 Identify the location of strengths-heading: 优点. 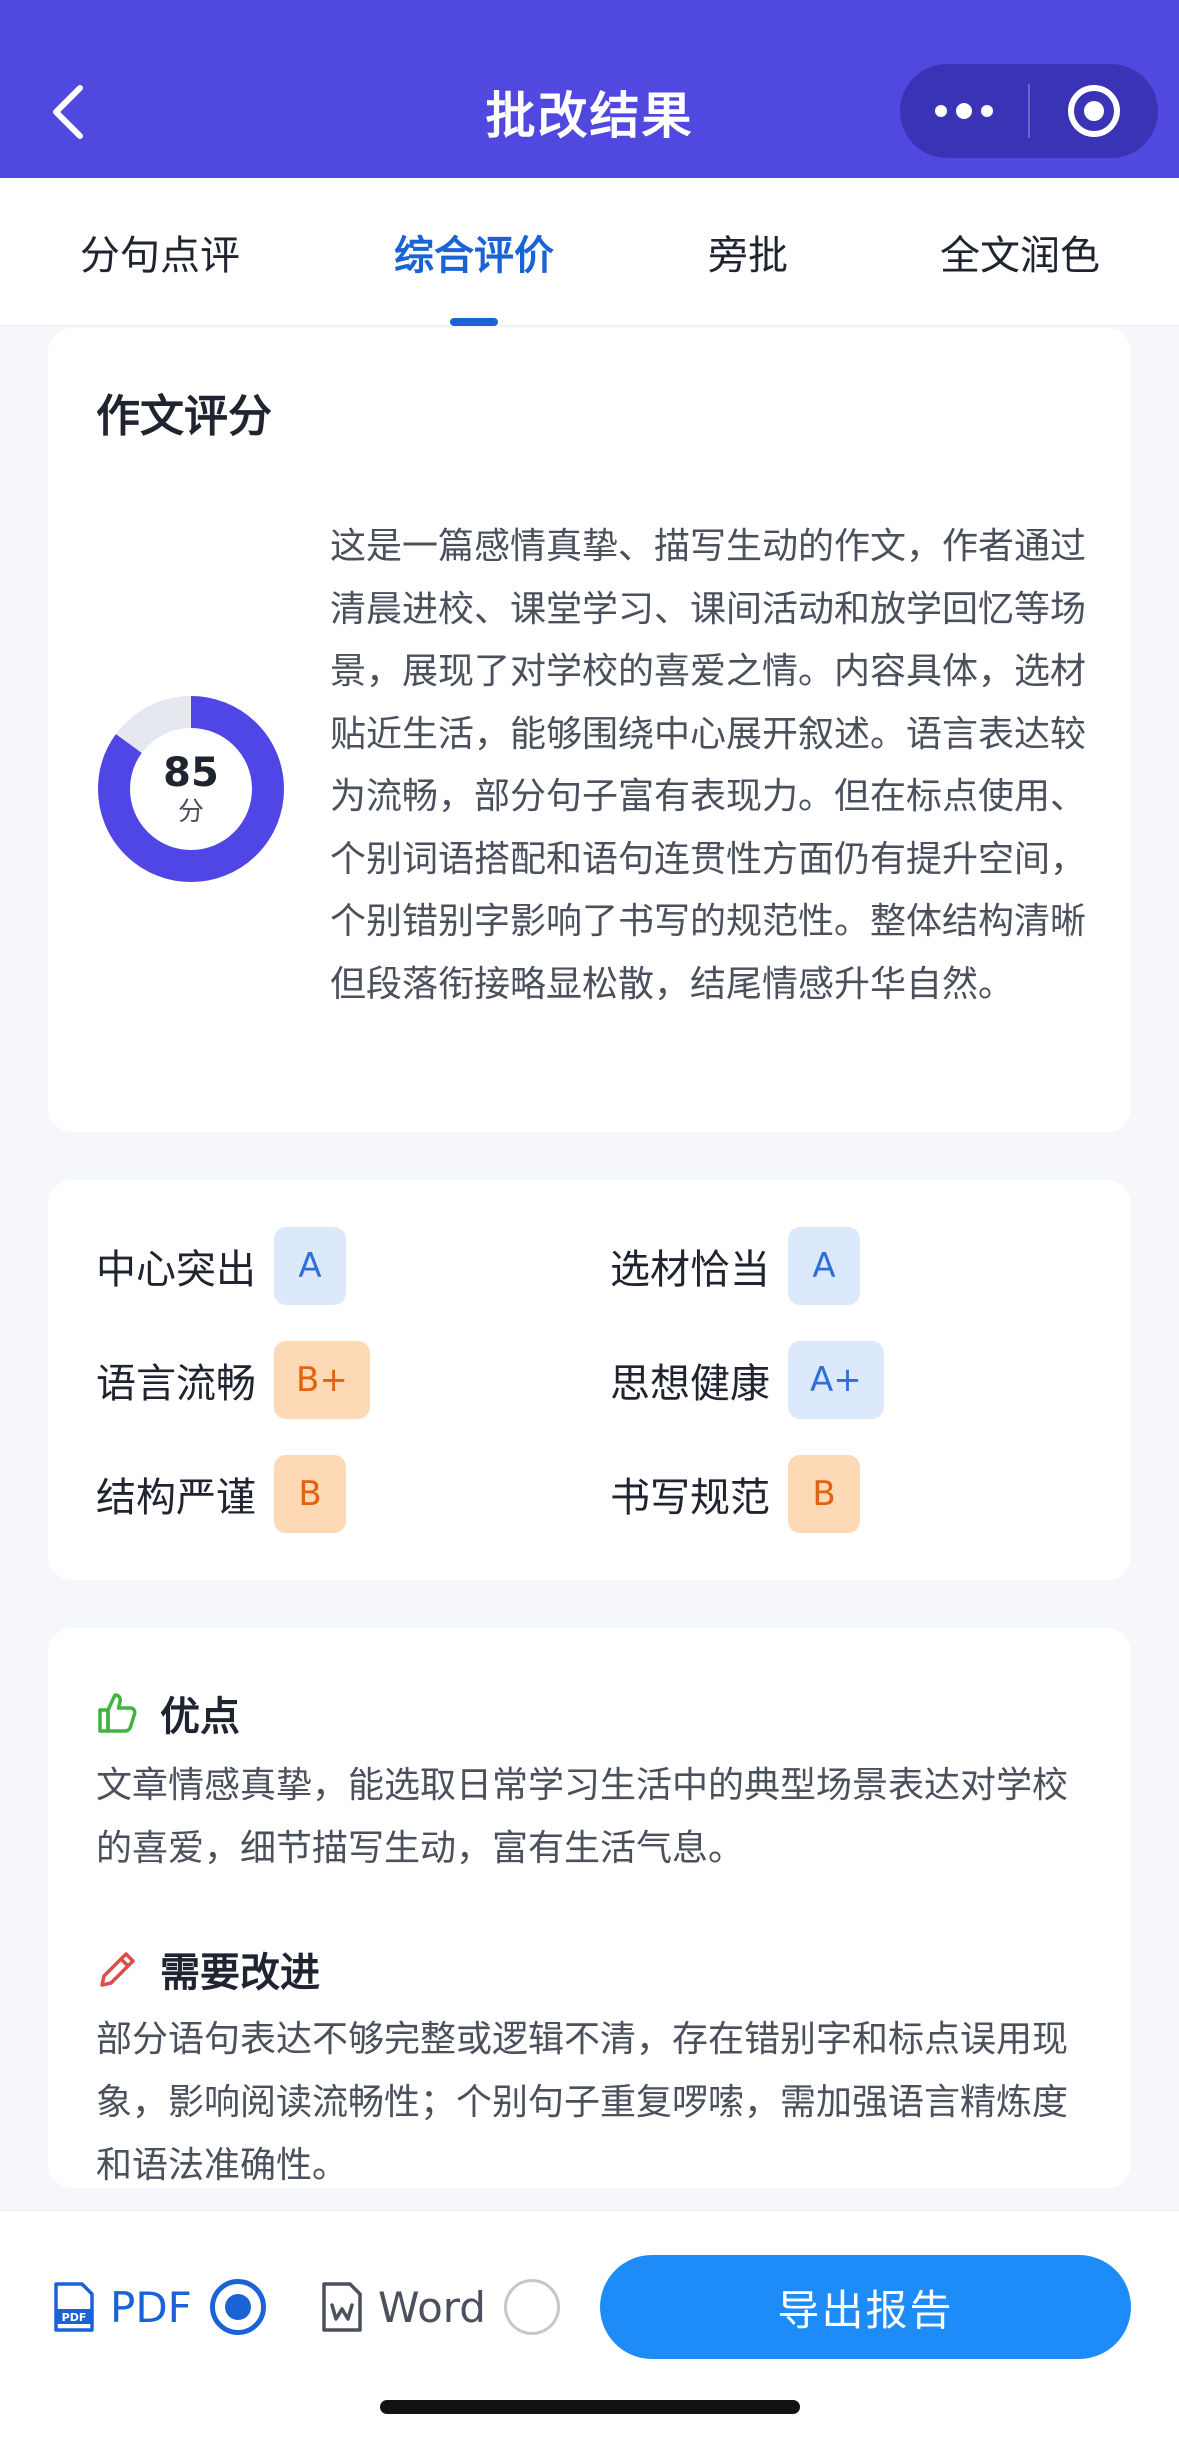
(168, 1713).